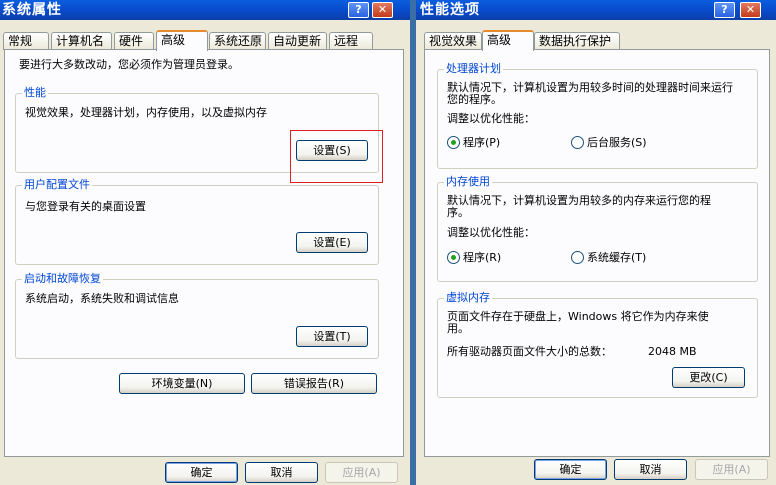 The height and width of the screenshot is (485, 776). Describe the element at coordinates (481, 143) in the screenshot. I see `programs-radio-label: 程序(P)` at that location.